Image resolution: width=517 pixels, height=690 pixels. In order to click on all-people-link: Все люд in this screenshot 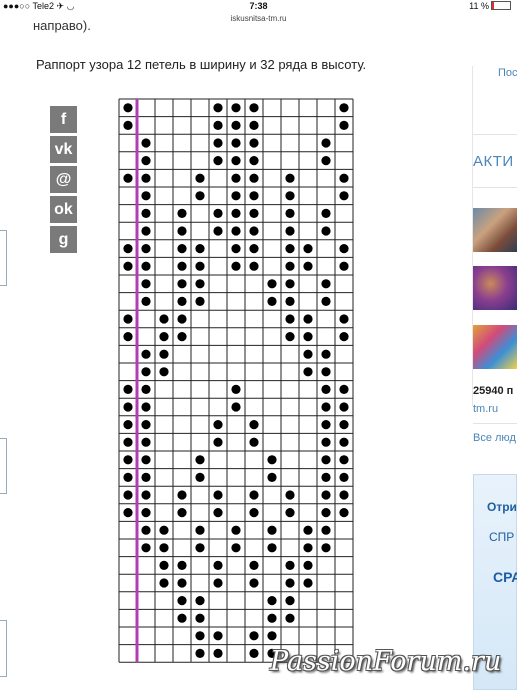, I will do `click(494, 438)`.